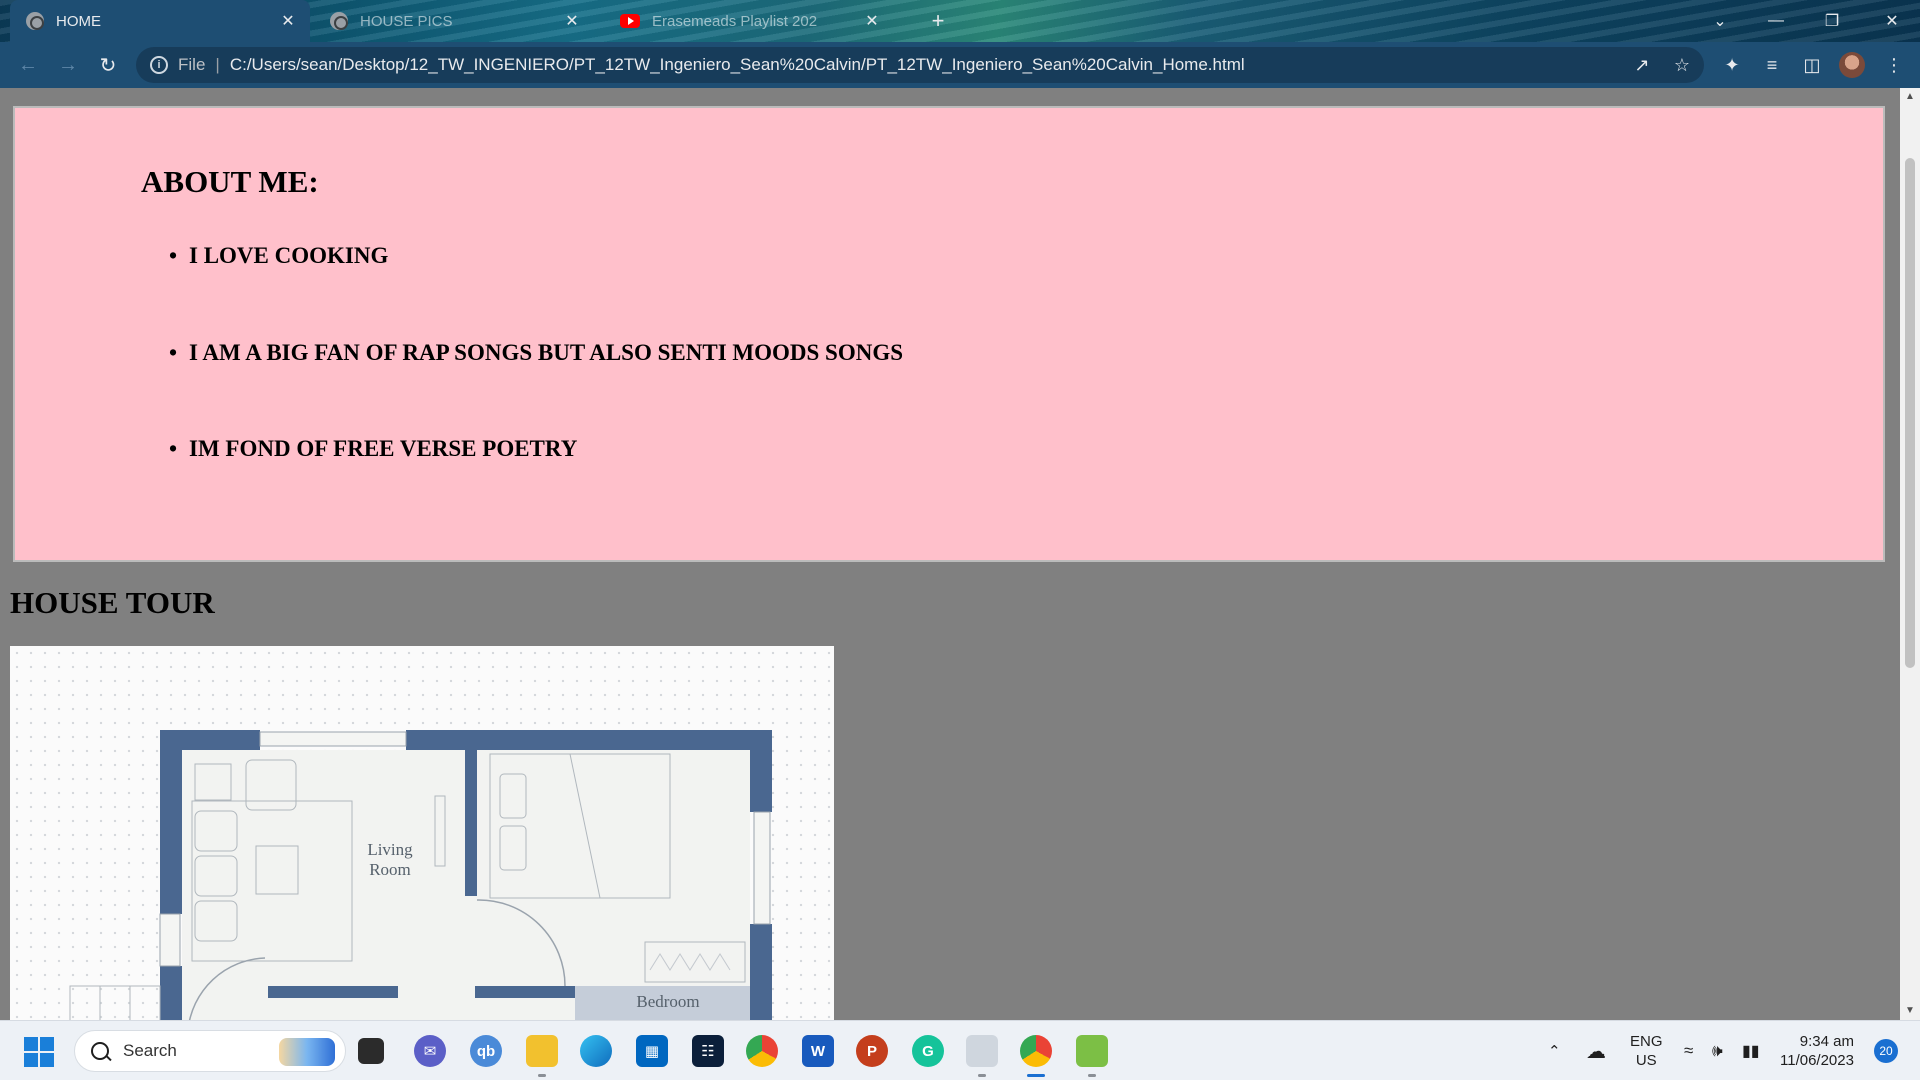  Describe the element at coordinates (938, 21) in the screenshot. I see `new-tab-button: +` at that location.